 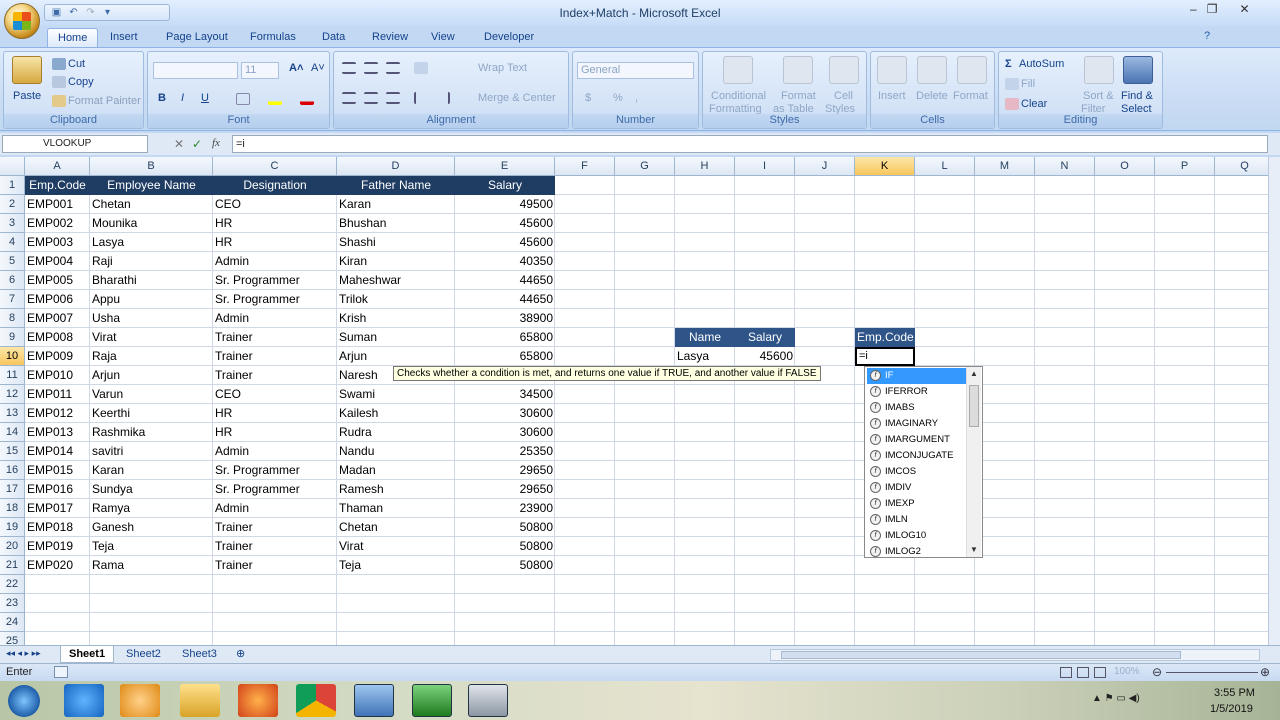 I want to click on clear-button: Clear, so click(x=1034, y=104).